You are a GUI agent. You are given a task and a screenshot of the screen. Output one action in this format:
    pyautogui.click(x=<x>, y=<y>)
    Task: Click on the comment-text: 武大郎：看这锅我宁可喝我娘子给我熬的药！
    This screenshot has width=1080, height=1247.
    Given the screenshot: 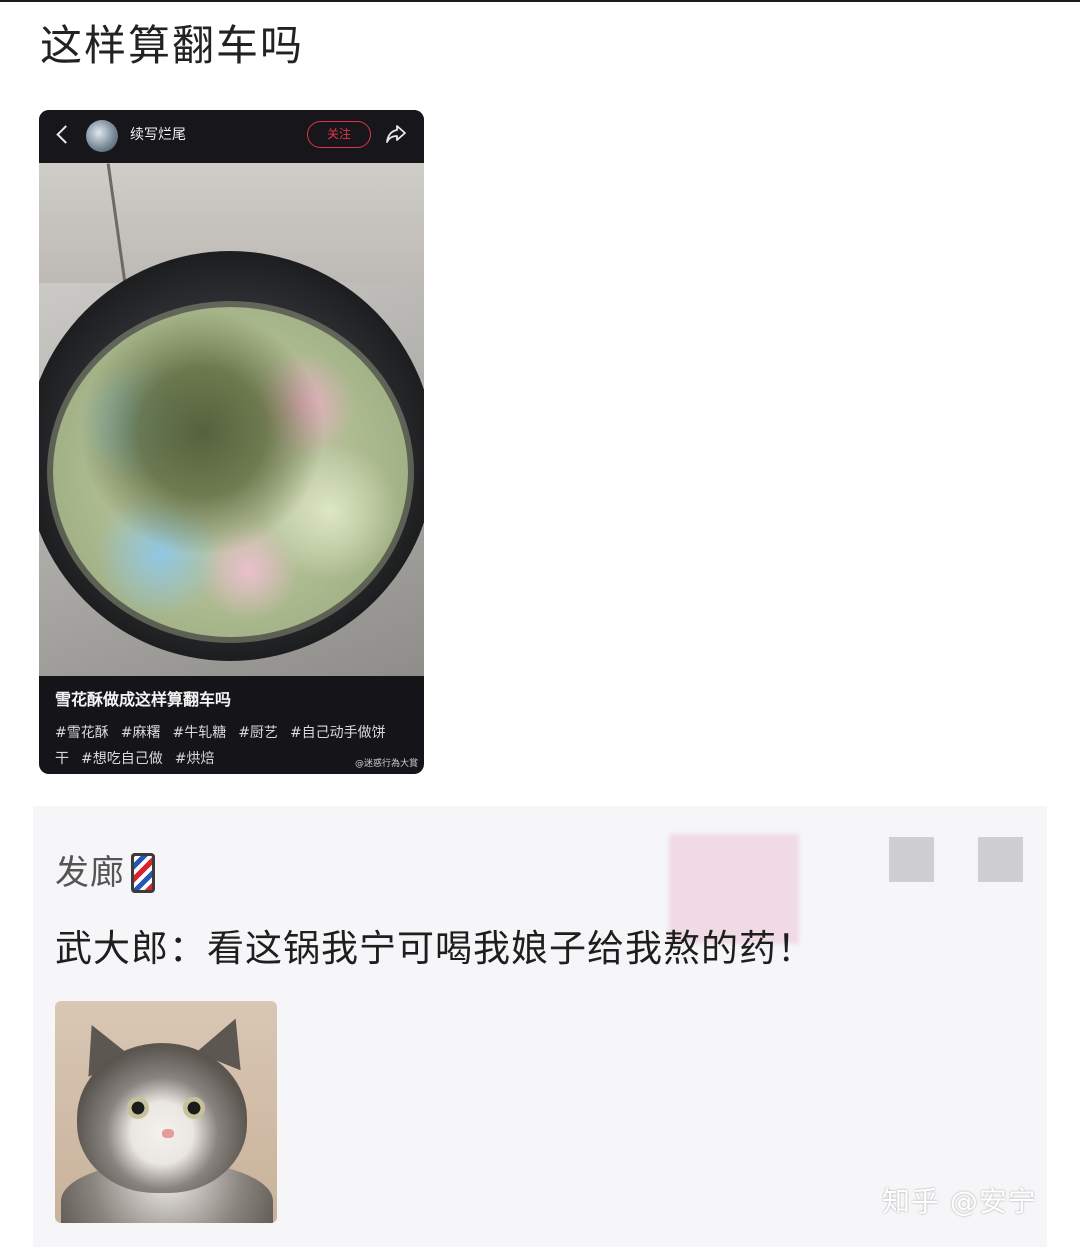 What is the action you would take?
    pyautogui.click(x=435, y=948)
    